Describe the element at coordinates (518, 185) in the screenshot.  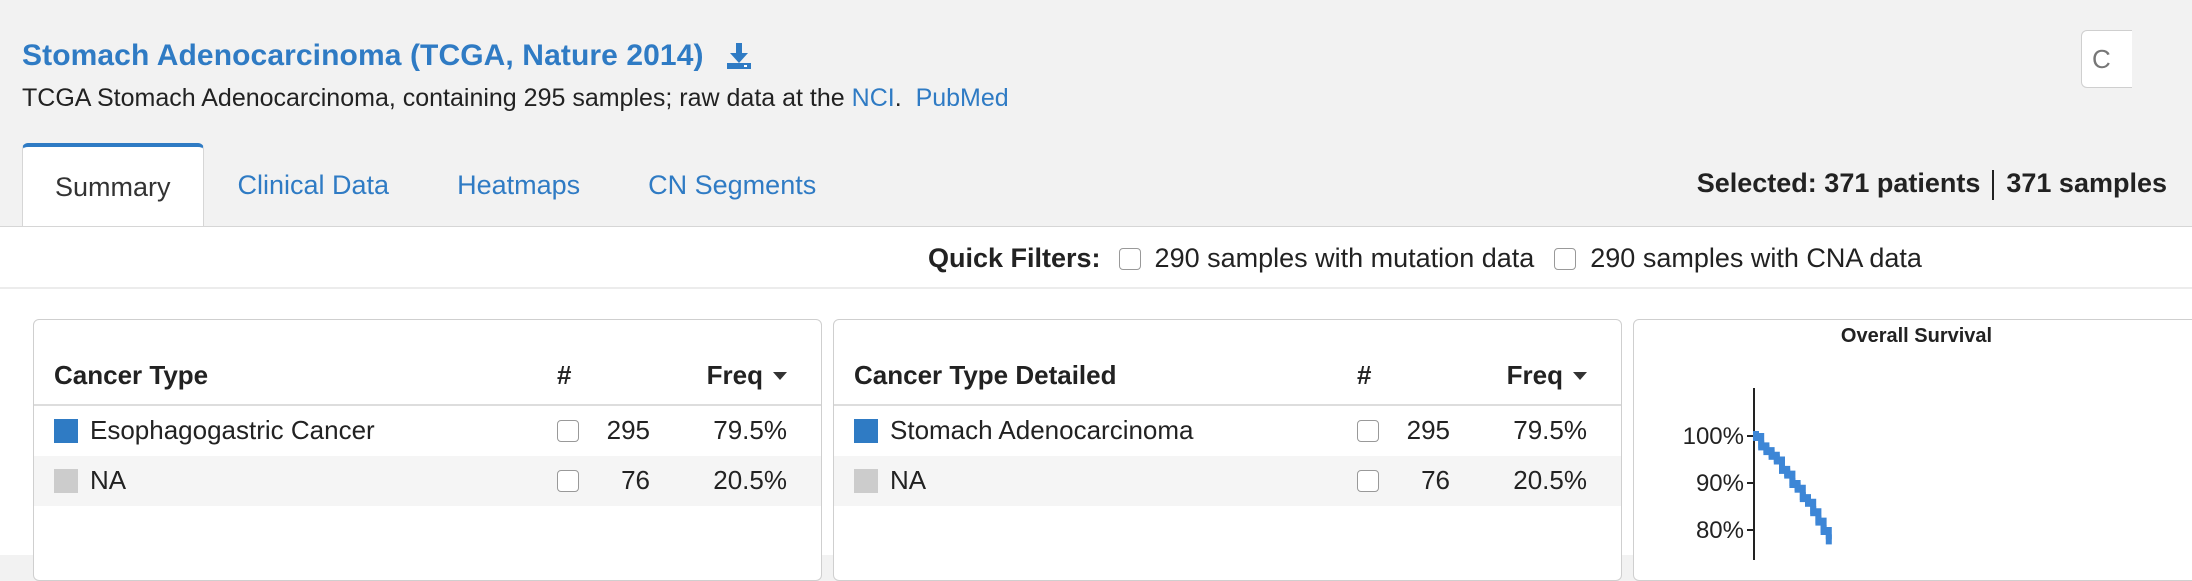
I see `tab-heatmaps: Heatmaps` at that location.